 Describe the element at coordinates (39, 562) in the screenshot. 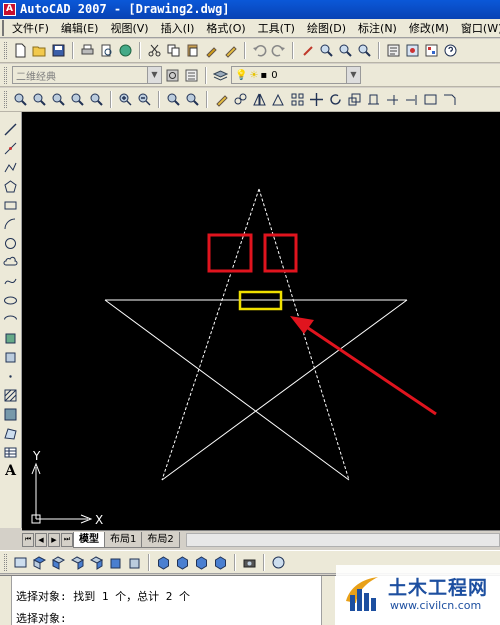

I see `top-view-icon` at that location.